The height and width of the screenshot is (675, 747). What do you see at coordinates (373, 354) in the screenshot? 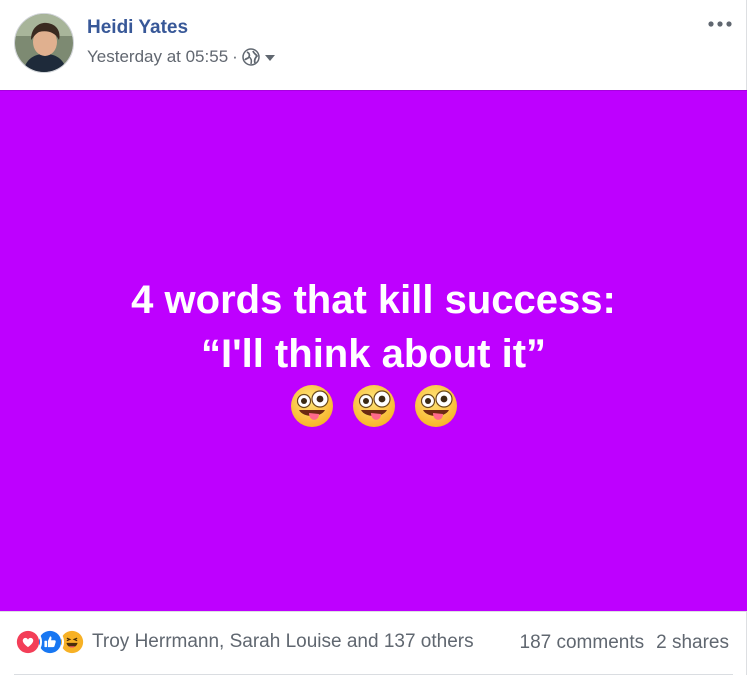
I see `post-text-line-2: “I'll think about it”` at bounding box center [373, 354].